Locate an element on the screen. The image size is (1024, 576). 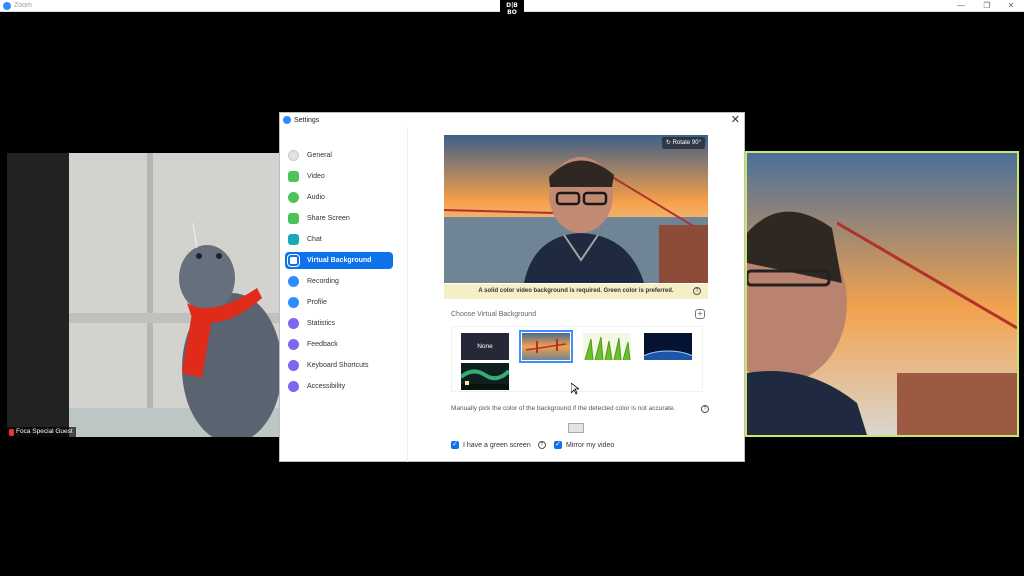
add-background-button: + is located at coordinates (700, 314).